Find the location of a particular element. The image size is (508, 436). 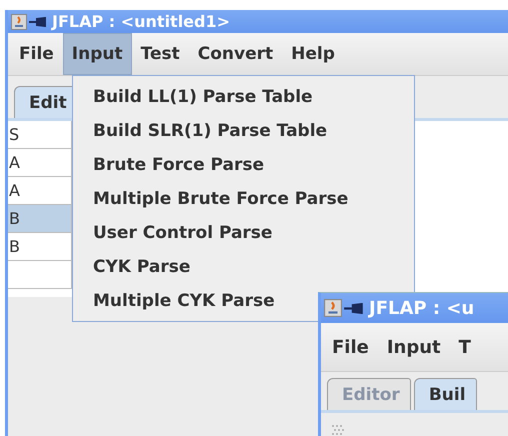

menu-option: Multiple Brute Force Parse is located at coordinates (212, 199).